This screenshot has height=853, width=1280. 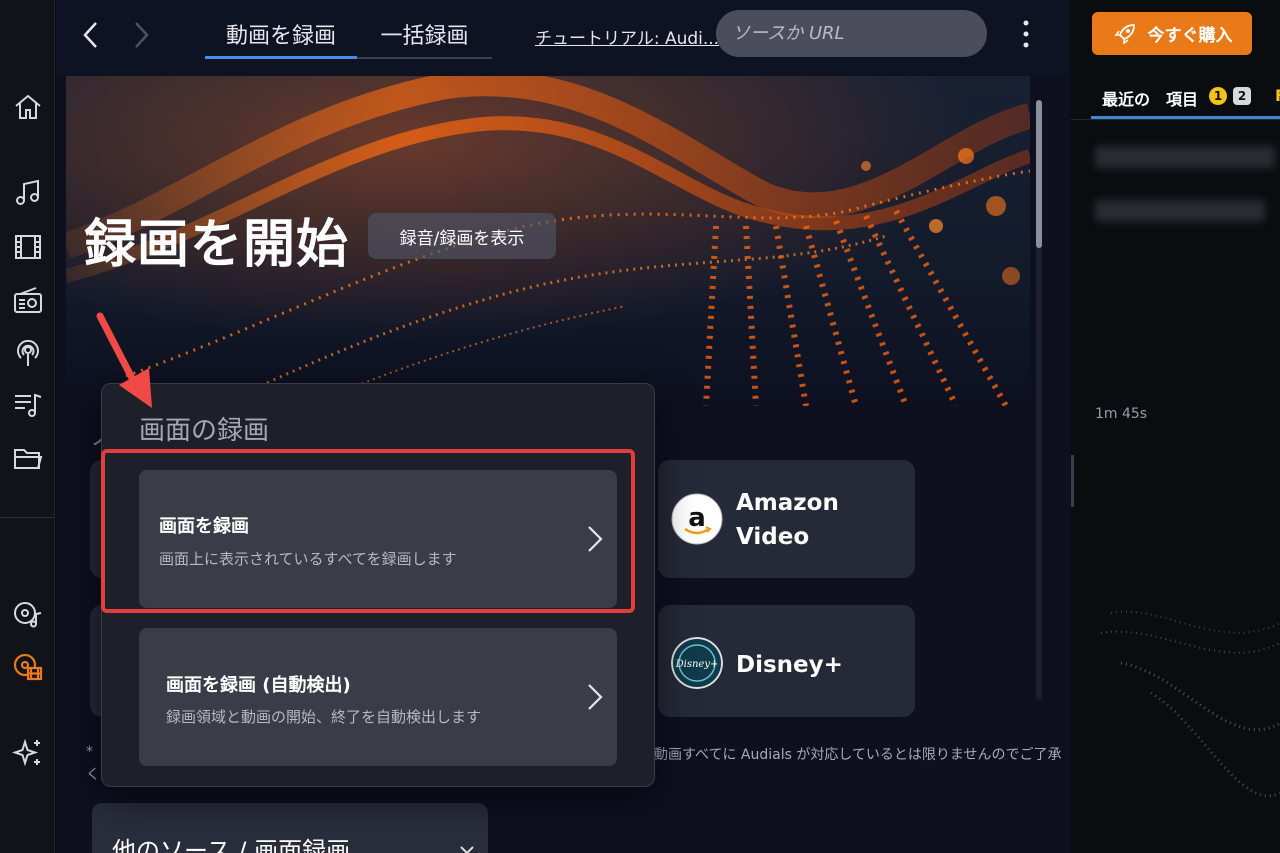 I want to click on tab-recent: 最近の, so click(x=1126, y=98).